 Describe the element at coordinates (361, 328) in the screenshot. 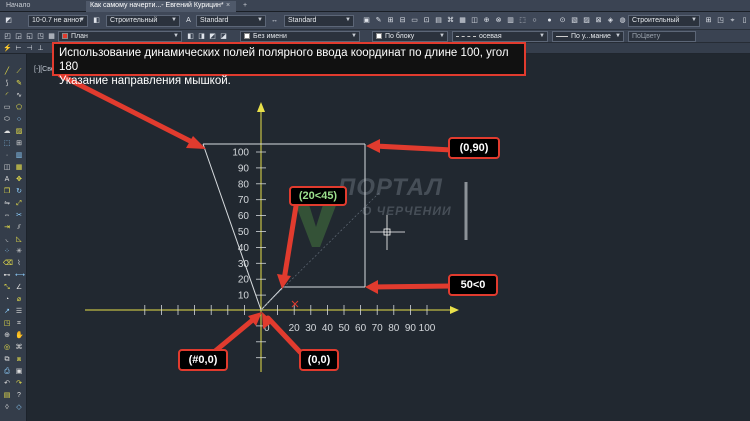

I see `x-tick-label: 60` at that location.